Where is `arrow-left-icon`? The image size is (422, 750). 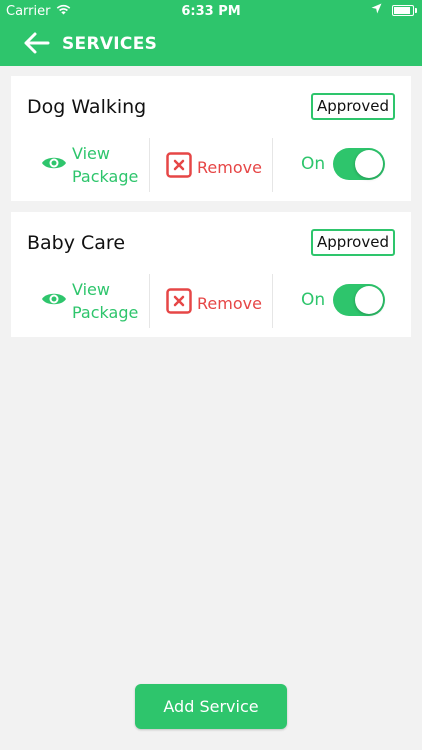 arrow-left-icon is located at coordinates (36, 43).